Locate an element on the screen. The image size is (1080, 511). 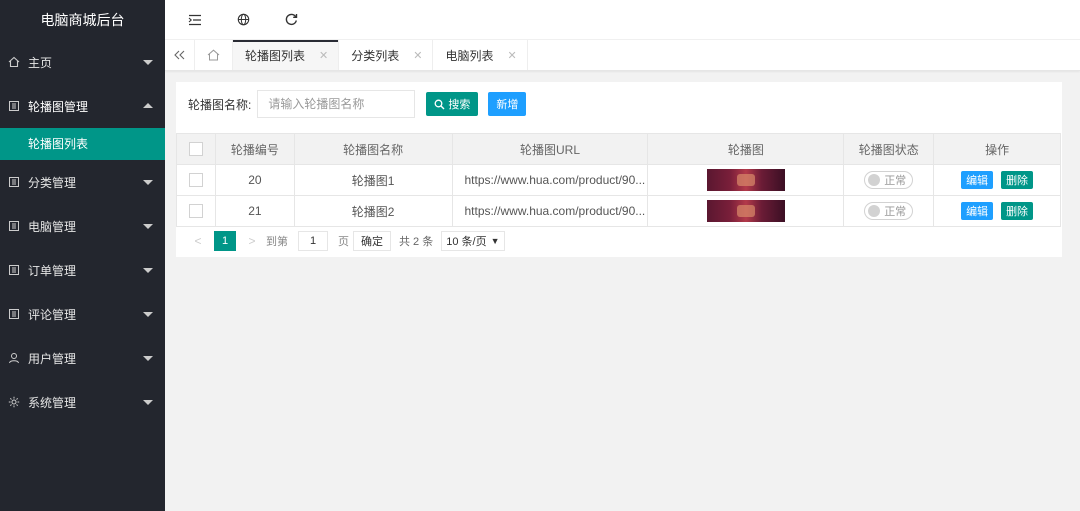
sidebar-item-comment-management: 评论管理 is located at coordinates (82, 314).